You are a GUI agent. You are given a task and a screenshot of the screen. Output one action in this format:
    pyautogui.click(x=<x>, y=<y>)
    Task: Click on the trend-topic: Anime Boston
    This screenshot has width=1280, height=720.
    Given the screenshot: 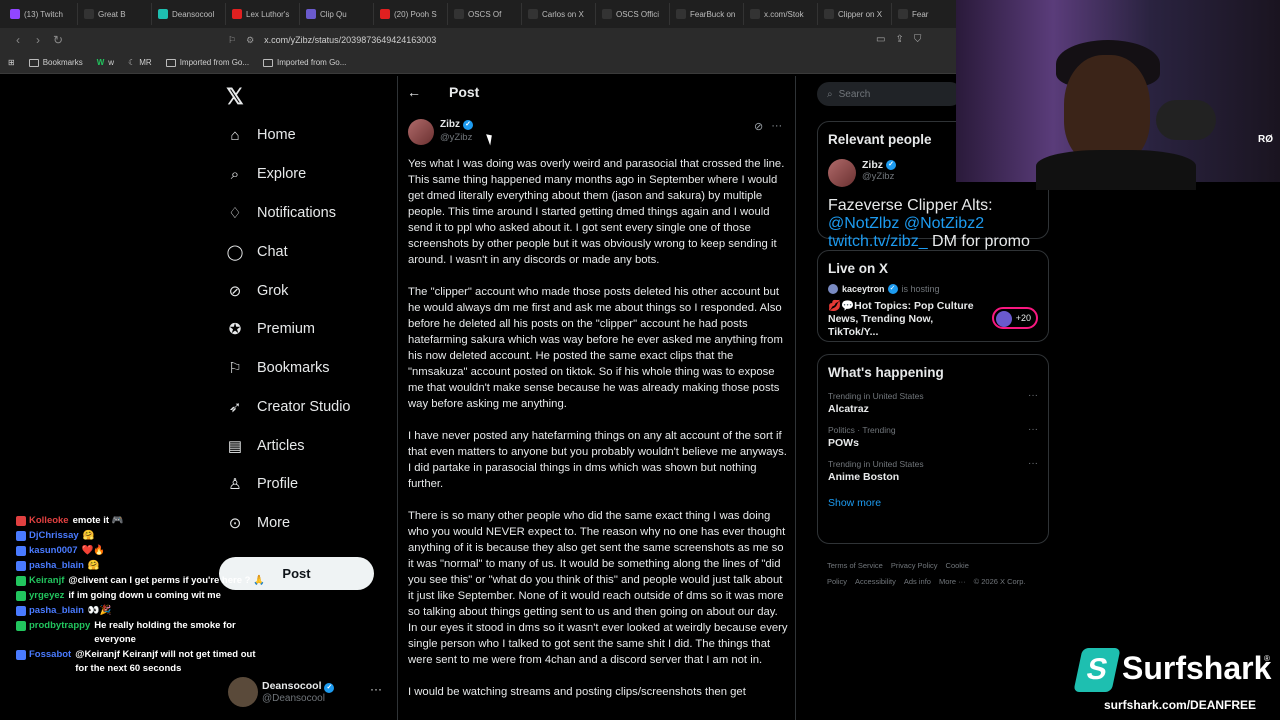 What is the action you would take?
    pyautogui.click(x=864, y=477)
    